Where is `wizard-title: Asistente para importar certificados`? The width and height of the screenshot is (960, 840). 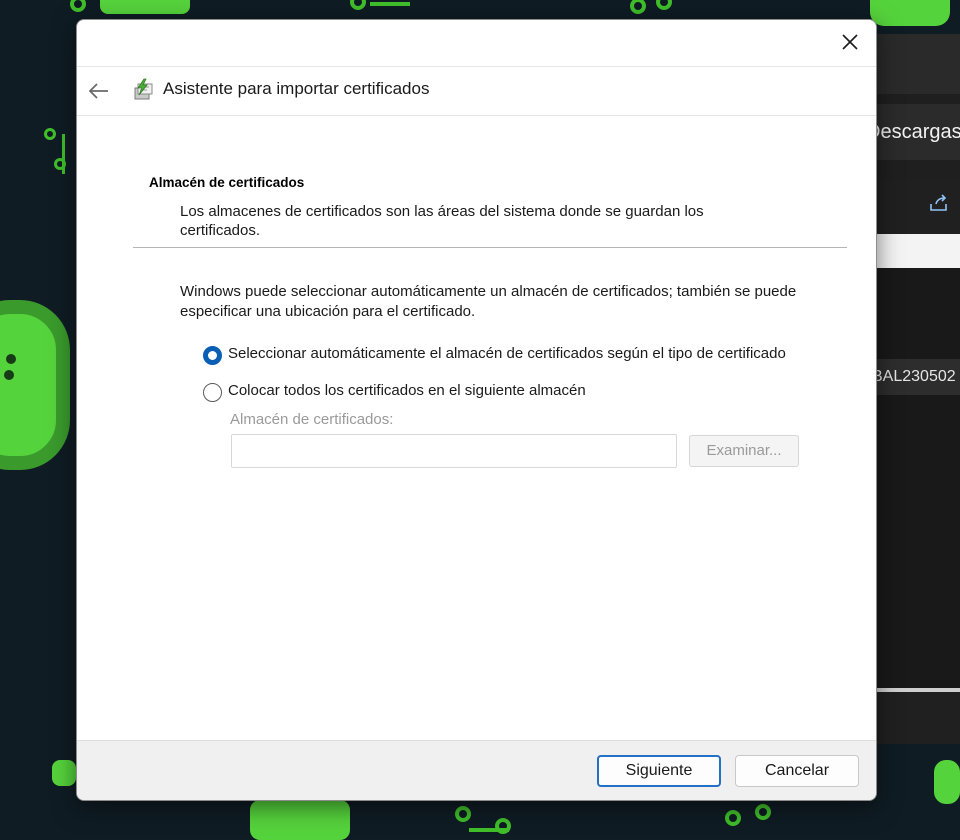
wizard-title: Asistente para importar certificados is located at coordinates (296, 88).